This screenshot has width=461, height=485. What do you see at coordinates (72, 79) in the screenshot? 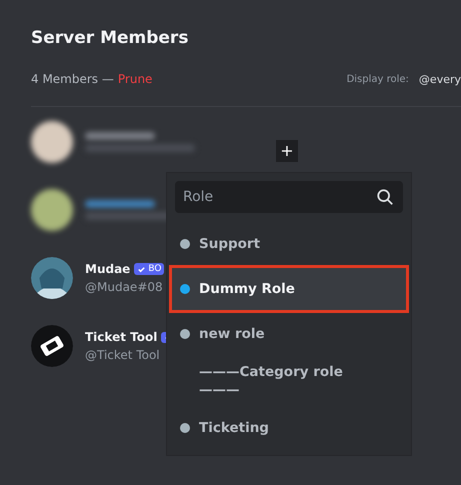
I see `member-count: 4 Members —` at bounding box center [72, 79].